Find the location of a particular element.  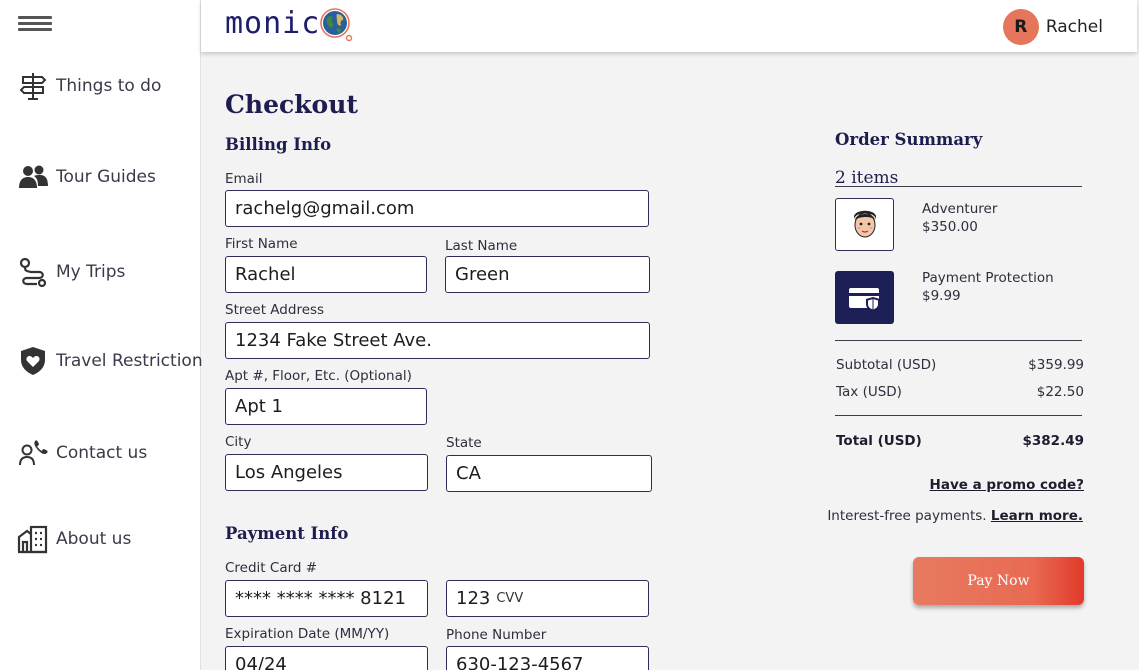

order-summary-heading: Order Summary is located at coordinates (909, 139).